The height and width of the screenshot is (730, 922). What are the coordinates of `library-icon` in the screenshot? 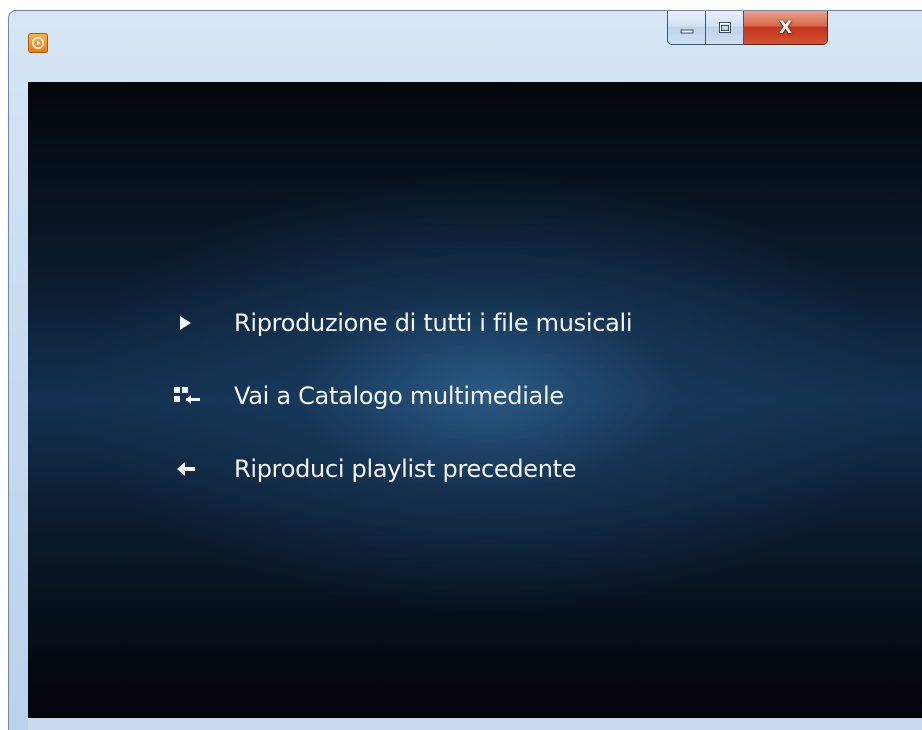 It's located at (191, 396).